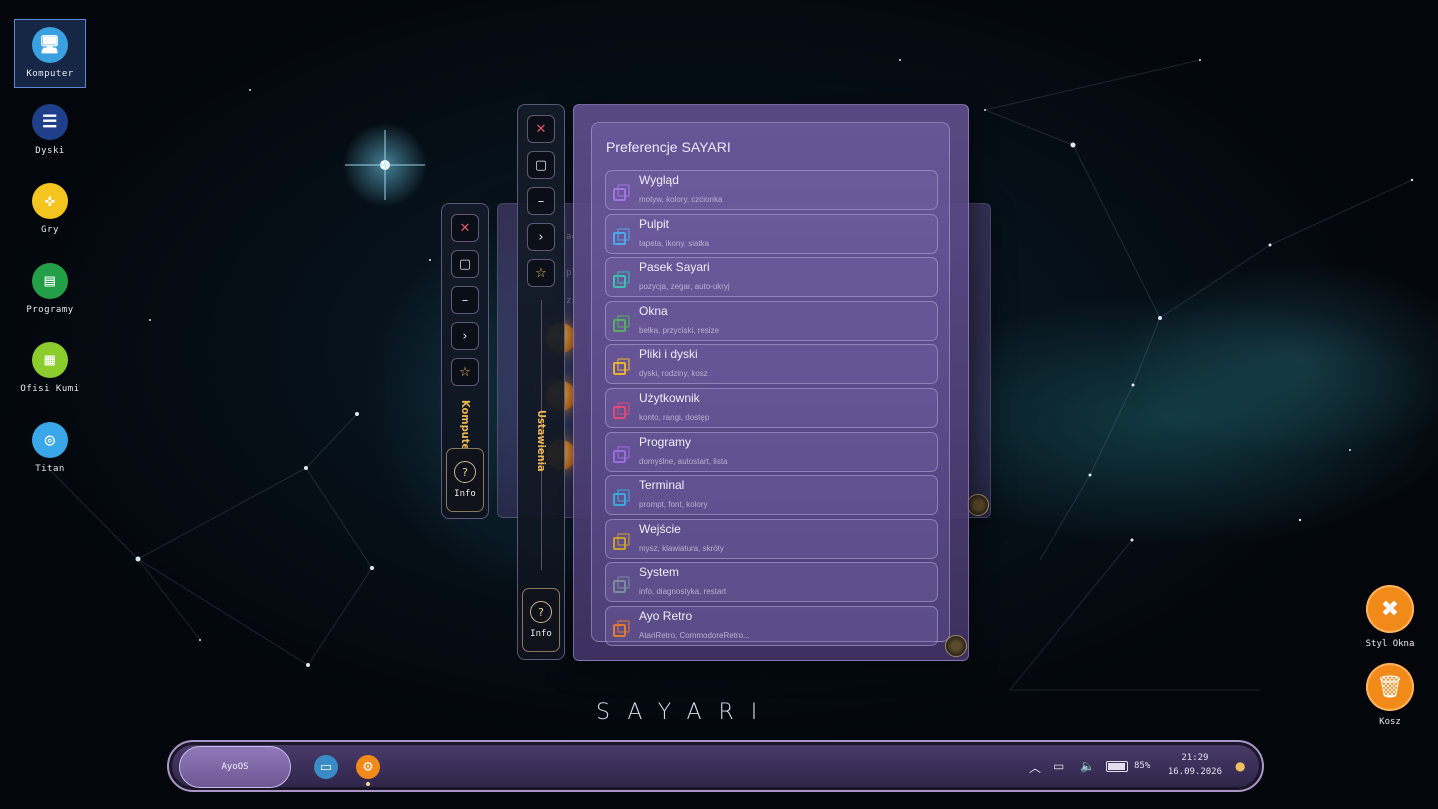  I want to click on desktop-icon-programy: ▤ Programy, so click(50, 289).